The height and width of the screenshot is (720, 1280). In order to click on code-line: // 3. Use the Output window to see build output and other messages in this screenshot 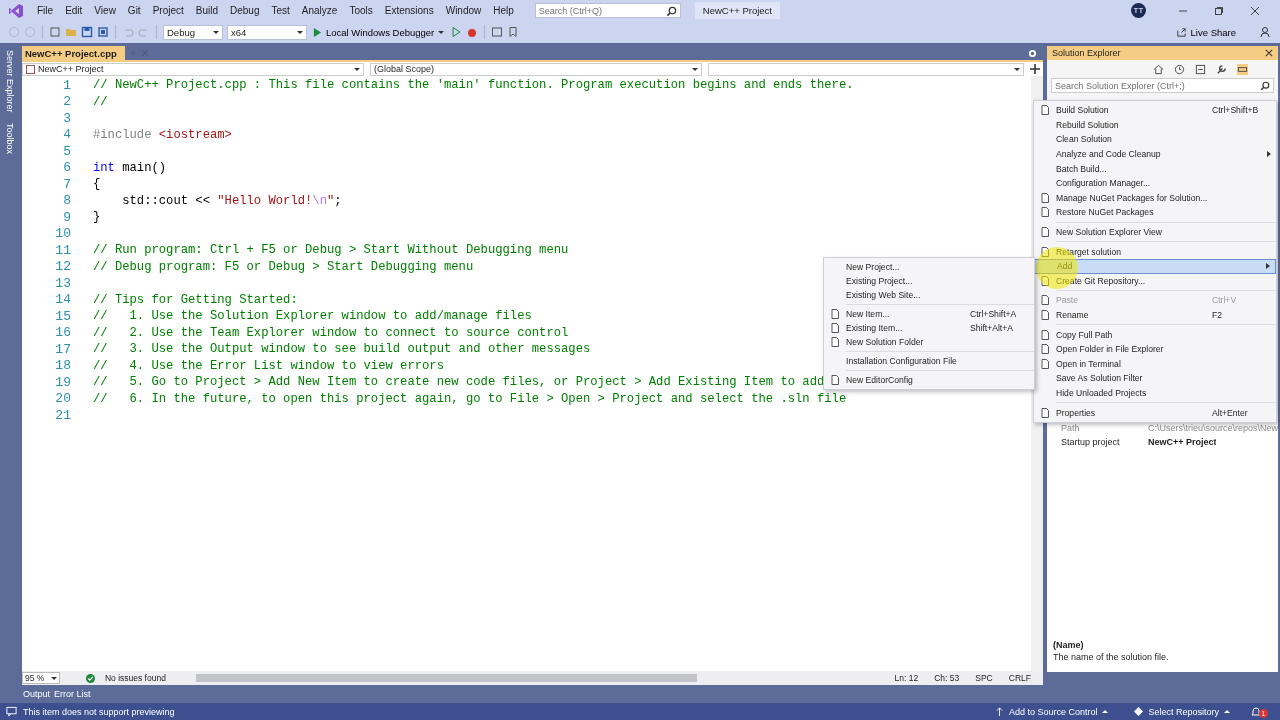, I will do `click(341, 349)`.